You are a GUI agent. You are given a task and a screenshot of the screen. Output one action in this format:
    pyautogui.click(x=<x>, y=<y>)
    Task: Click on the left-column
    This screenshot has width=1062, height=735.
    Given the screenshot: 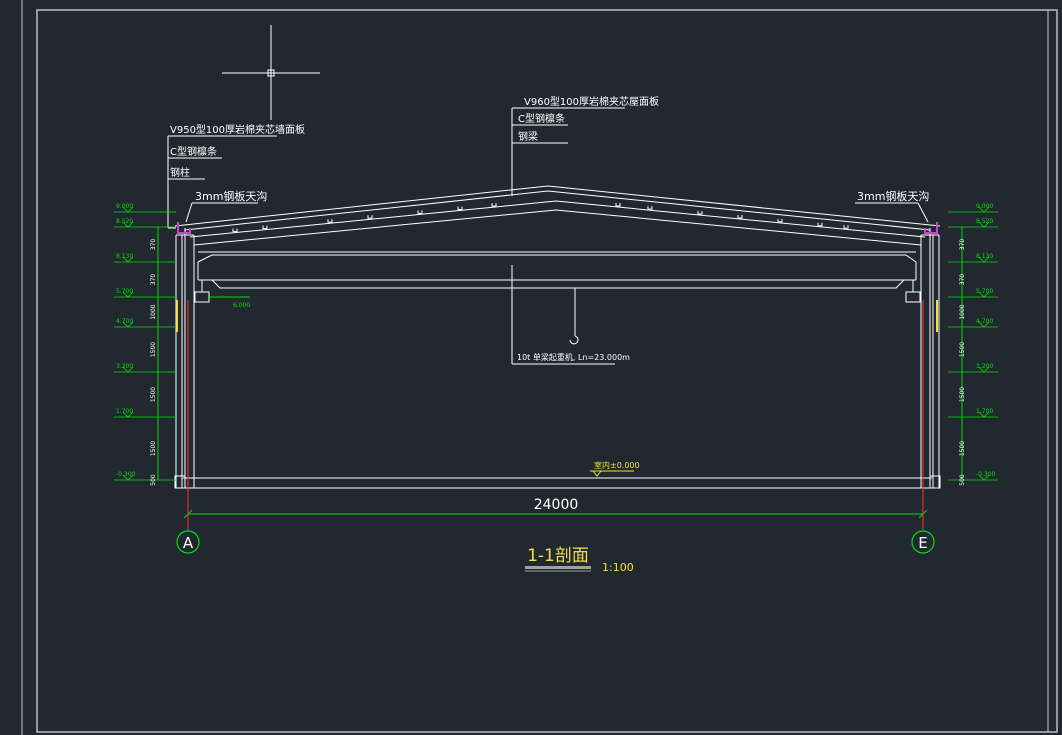 What is the action you would take?
    pyautogui.click(x=184, y=358)
    